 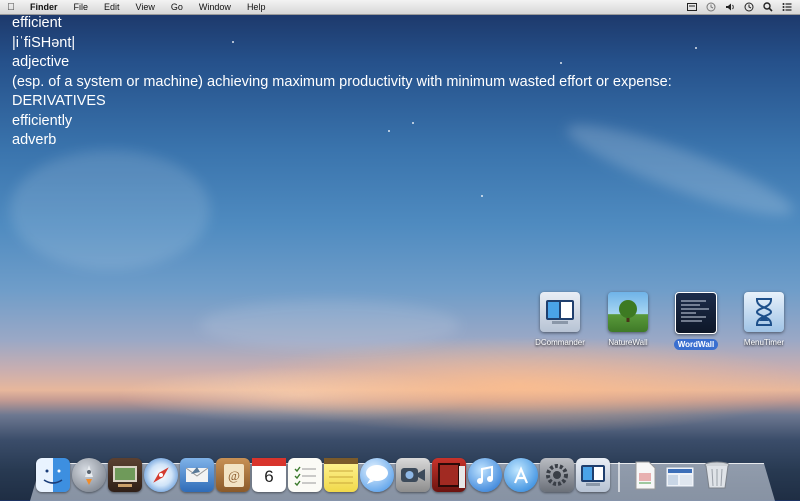 I want to click on menutimer-icon, so click(x=764, y=312).